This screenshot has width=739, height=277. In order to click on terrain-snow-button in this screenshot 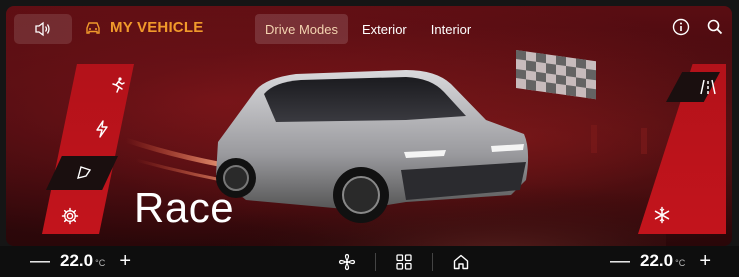, I will do `click(662, 215)`.